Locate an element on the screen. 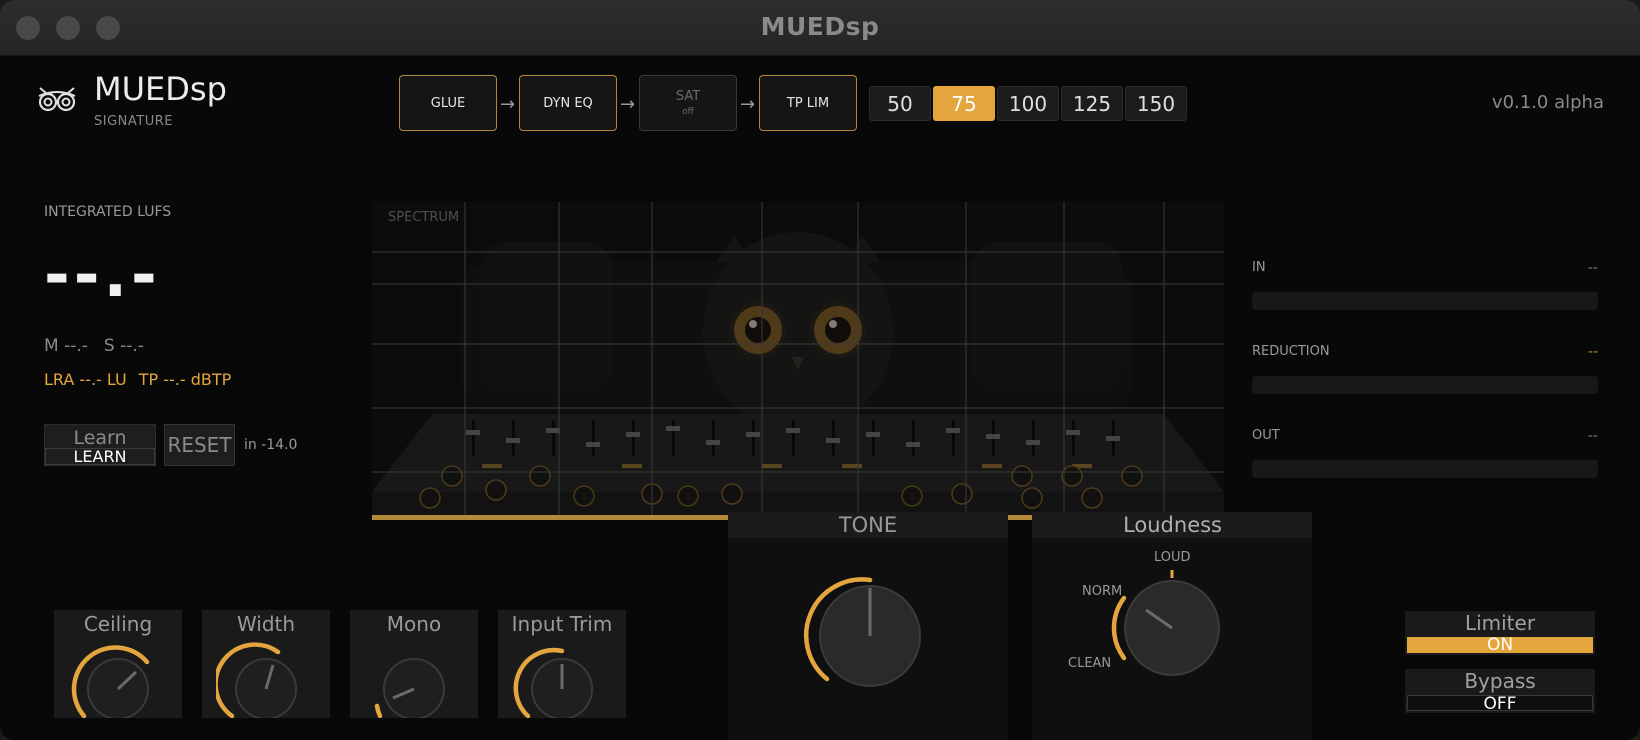 This screenshot has height=740, width=1640. chain-label: TP LIM is located at coordinates (808, 103).